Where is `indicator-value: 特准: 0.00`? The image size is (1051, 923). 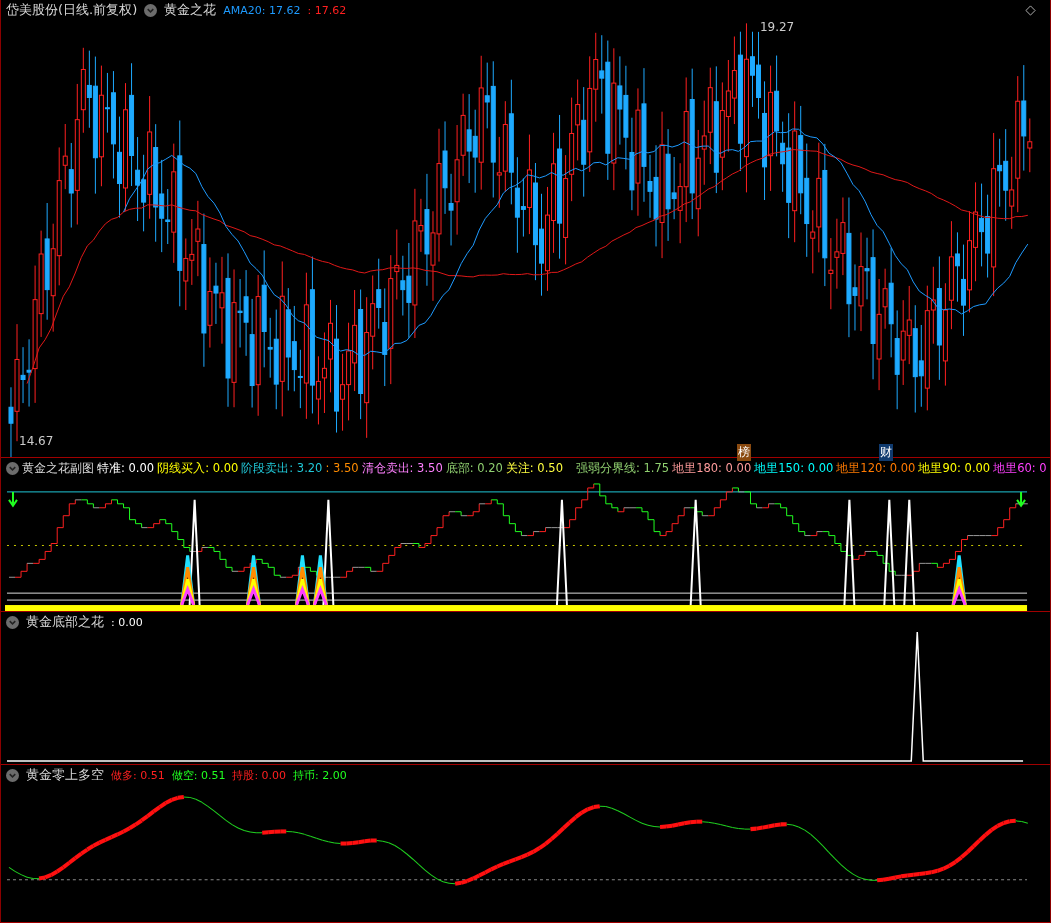 indicator-value: 特准: 0.00 is located at coordinates (126, 468).